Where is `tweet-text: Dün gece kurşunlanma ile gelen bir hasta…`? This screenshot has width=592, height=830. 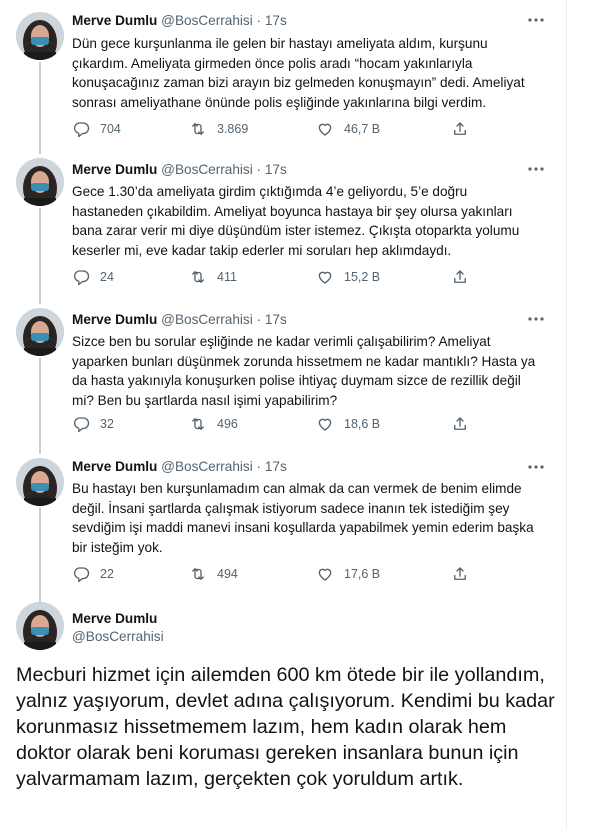
tweet-text: Dün gece kurşunlanma ile gelen bir hasta… is located at coordinates (298, 73).